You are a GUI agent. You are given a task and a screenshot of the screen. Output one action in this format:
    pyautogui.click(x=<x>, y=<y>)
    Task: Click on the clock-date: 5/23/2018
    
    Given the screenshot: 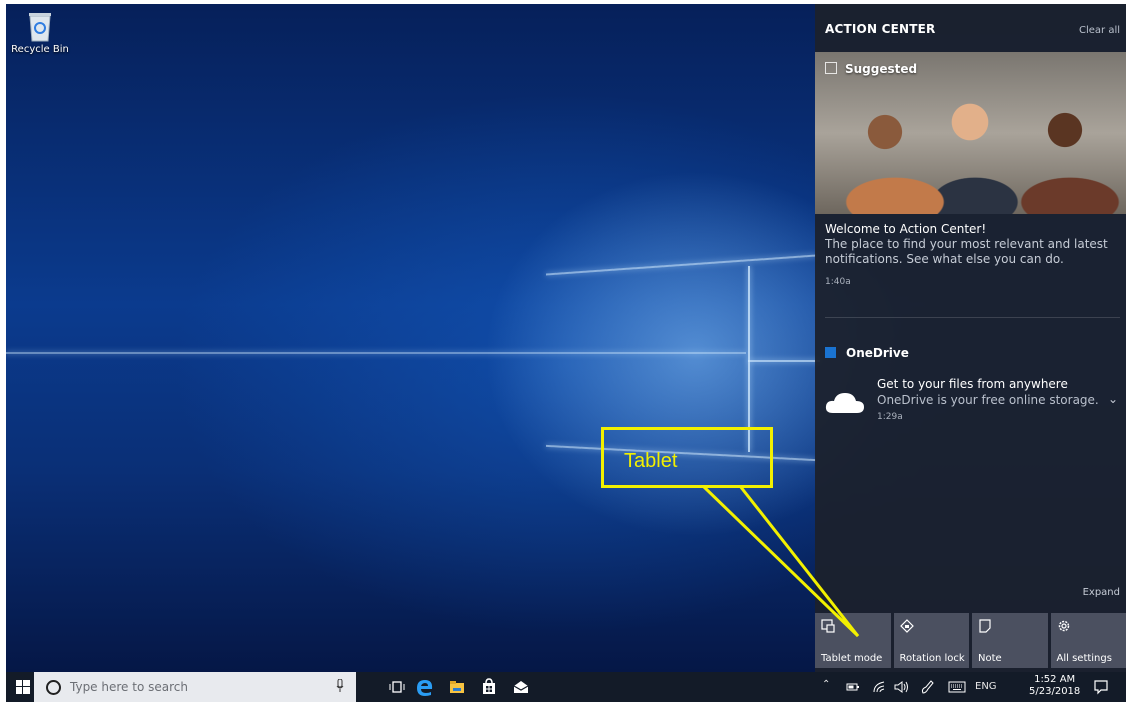 What is the action you would take?
    pyautogui.click(x=1055, y=691)
    